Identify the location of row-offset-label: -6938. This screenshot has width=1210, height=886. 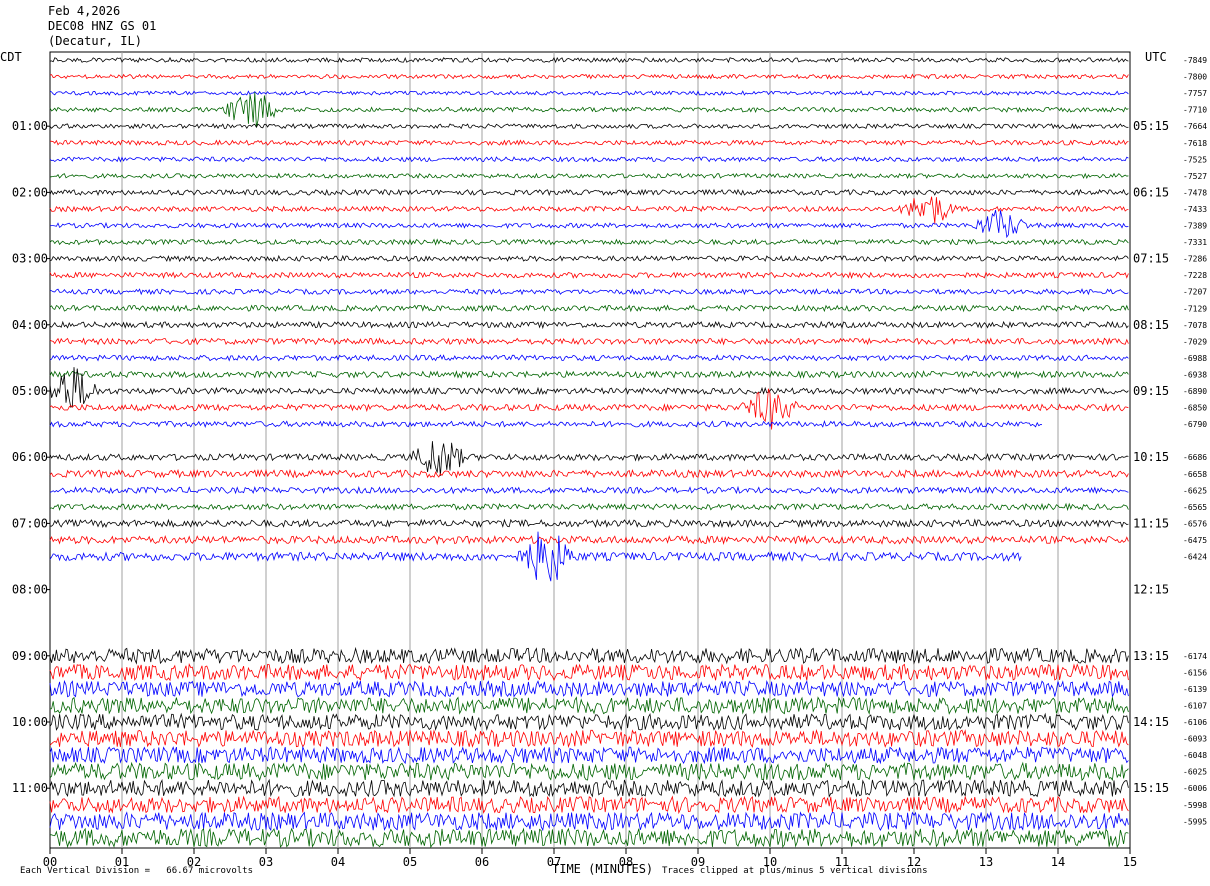
(1195, 374).